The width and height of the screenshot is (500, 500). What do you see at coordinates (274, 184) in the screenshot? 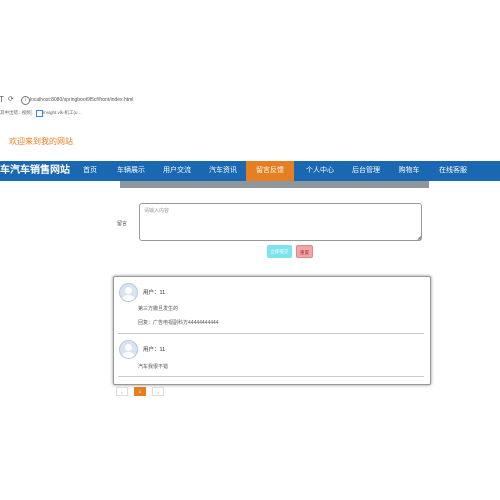
I see `nav-underbar` at bounding box center [274, 184].